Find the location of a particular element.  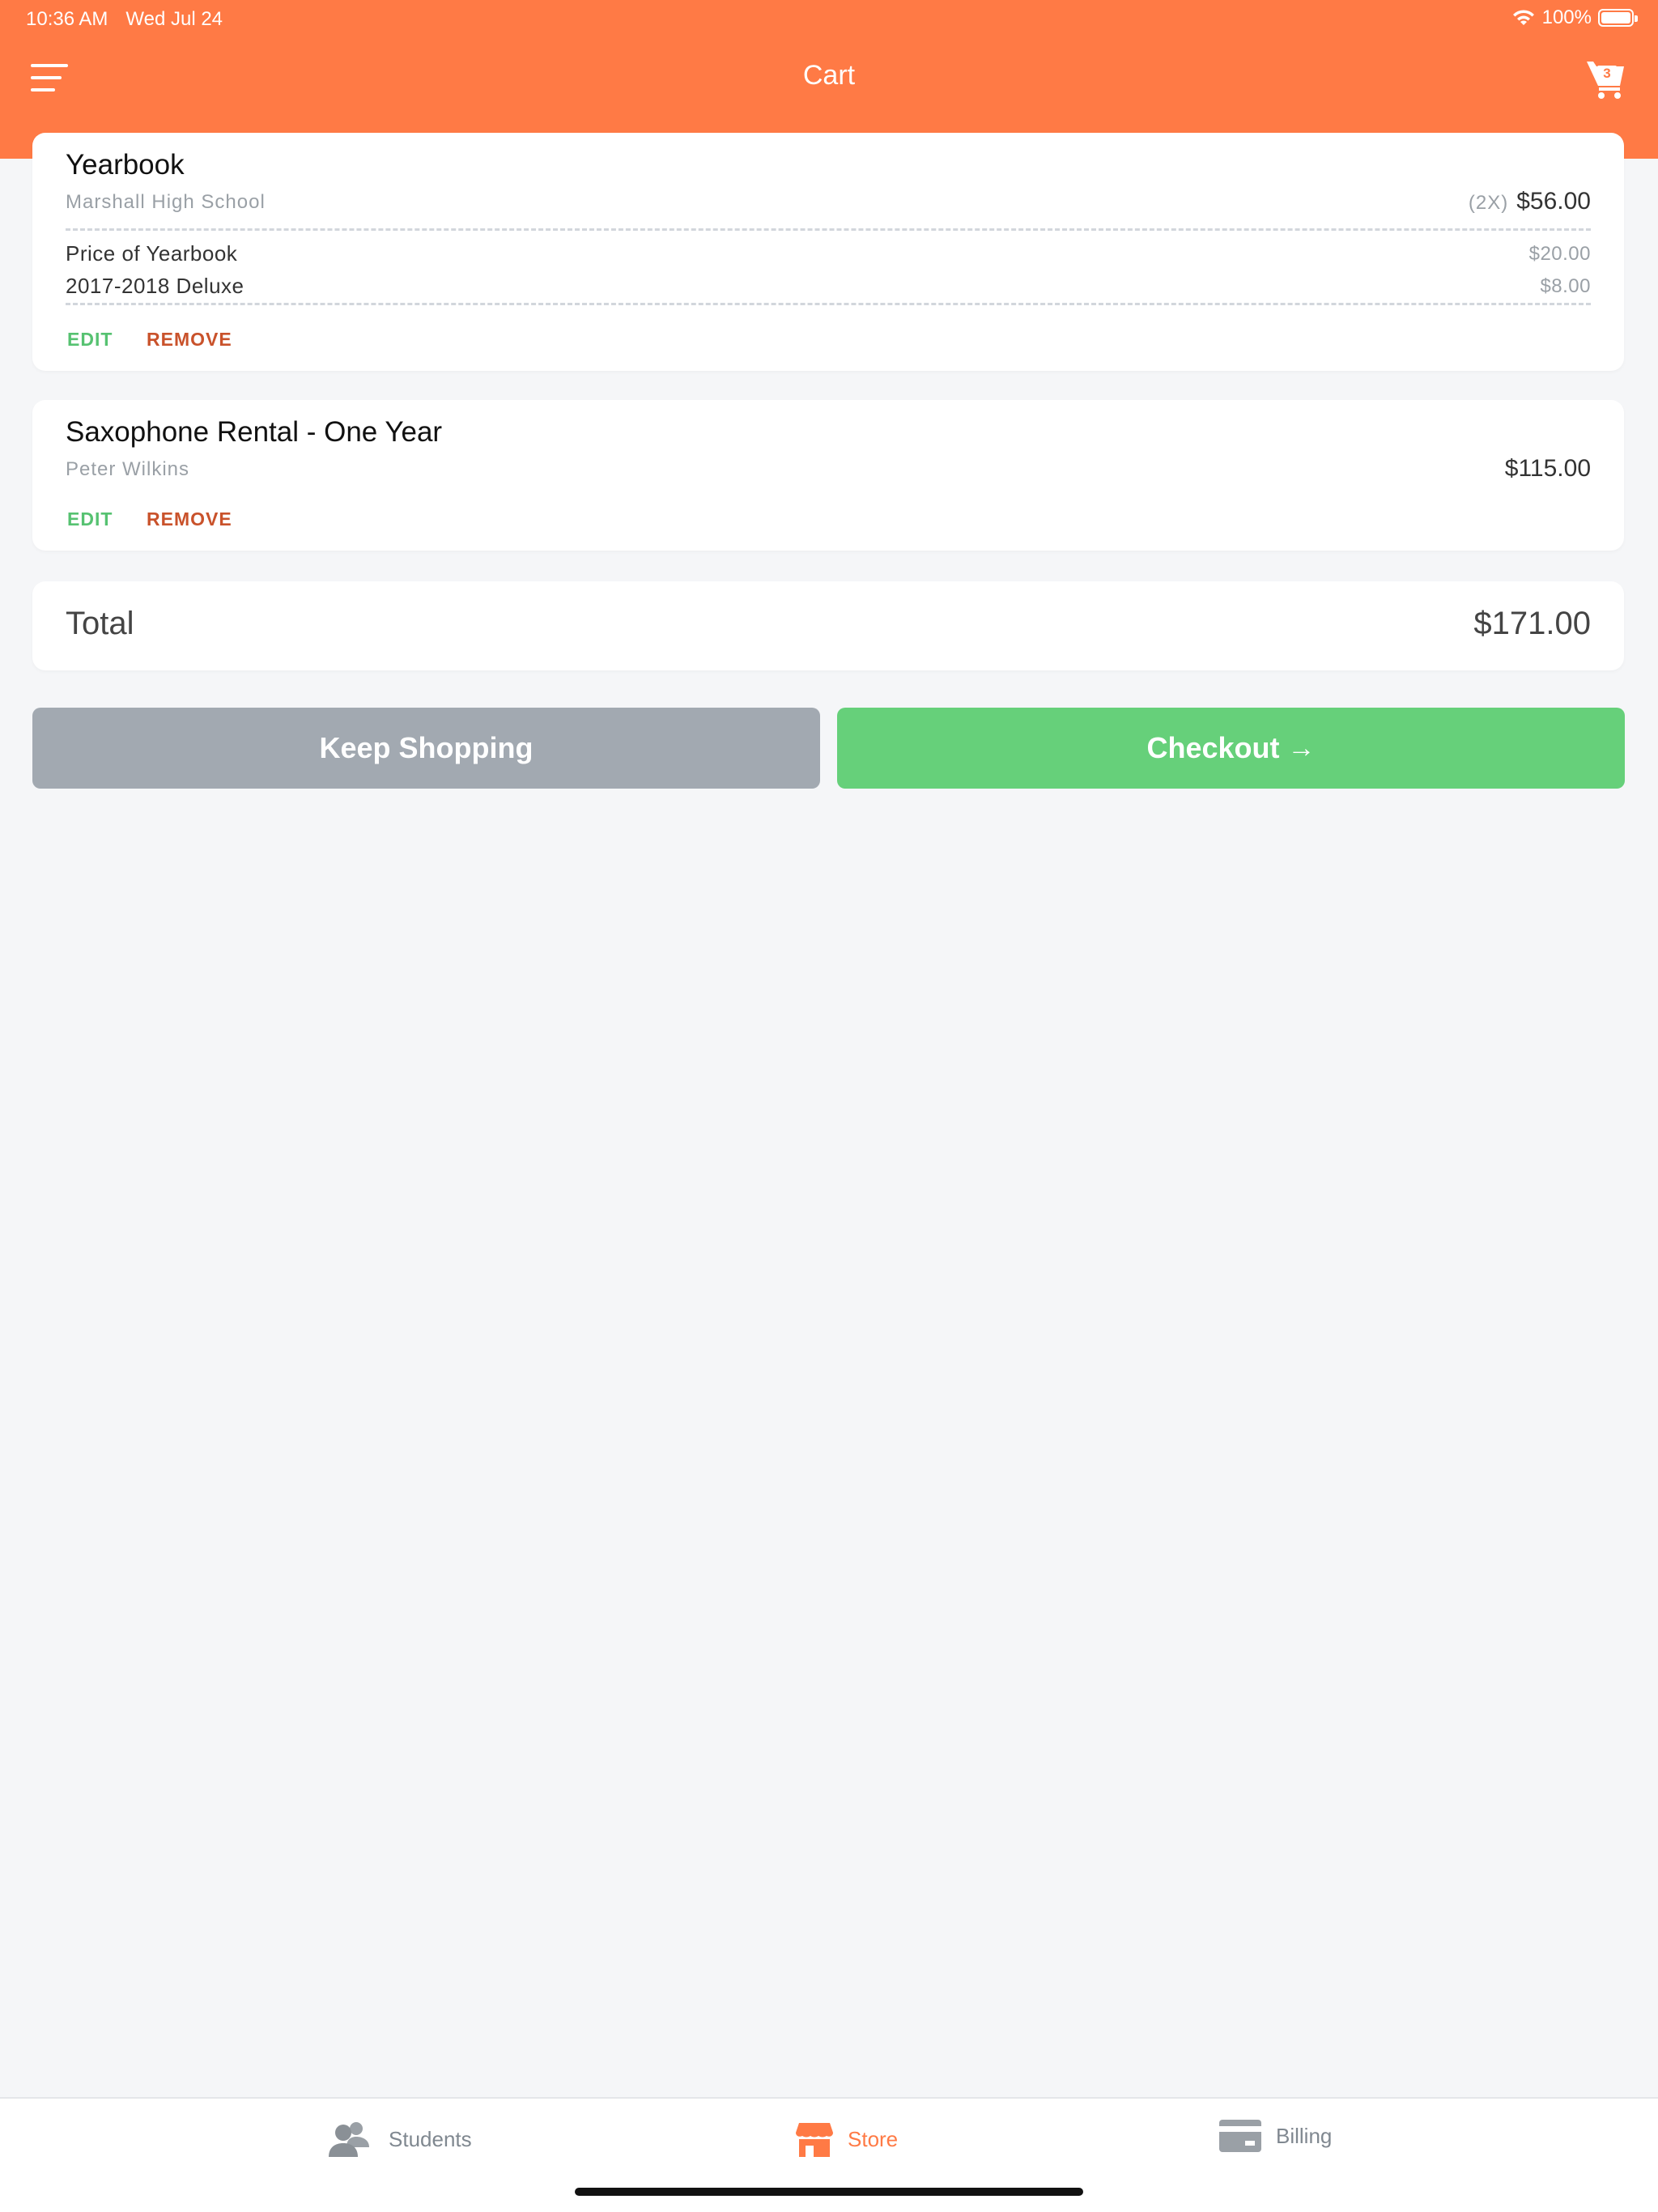

tab-label: Billing is located at coordinates (1304, 2135).